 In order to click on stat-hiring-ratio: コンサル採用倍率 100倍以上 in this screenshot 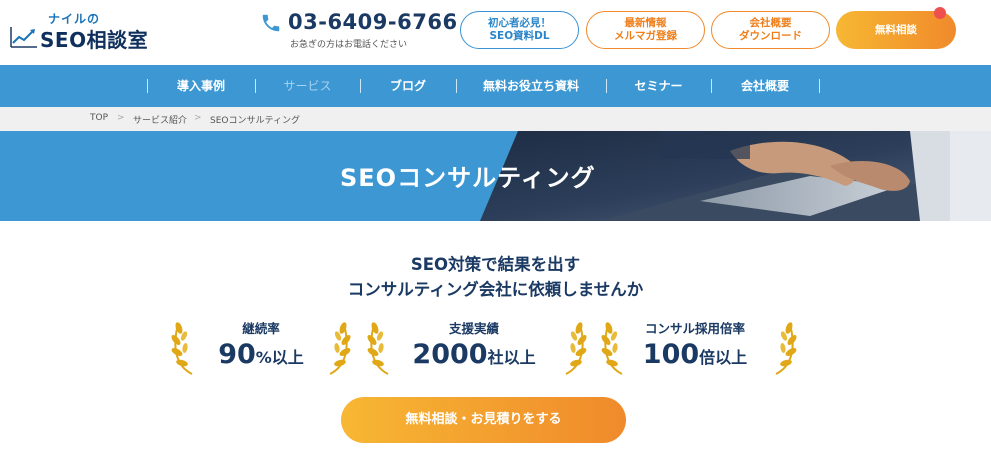, I will do `click(695, 348)`.